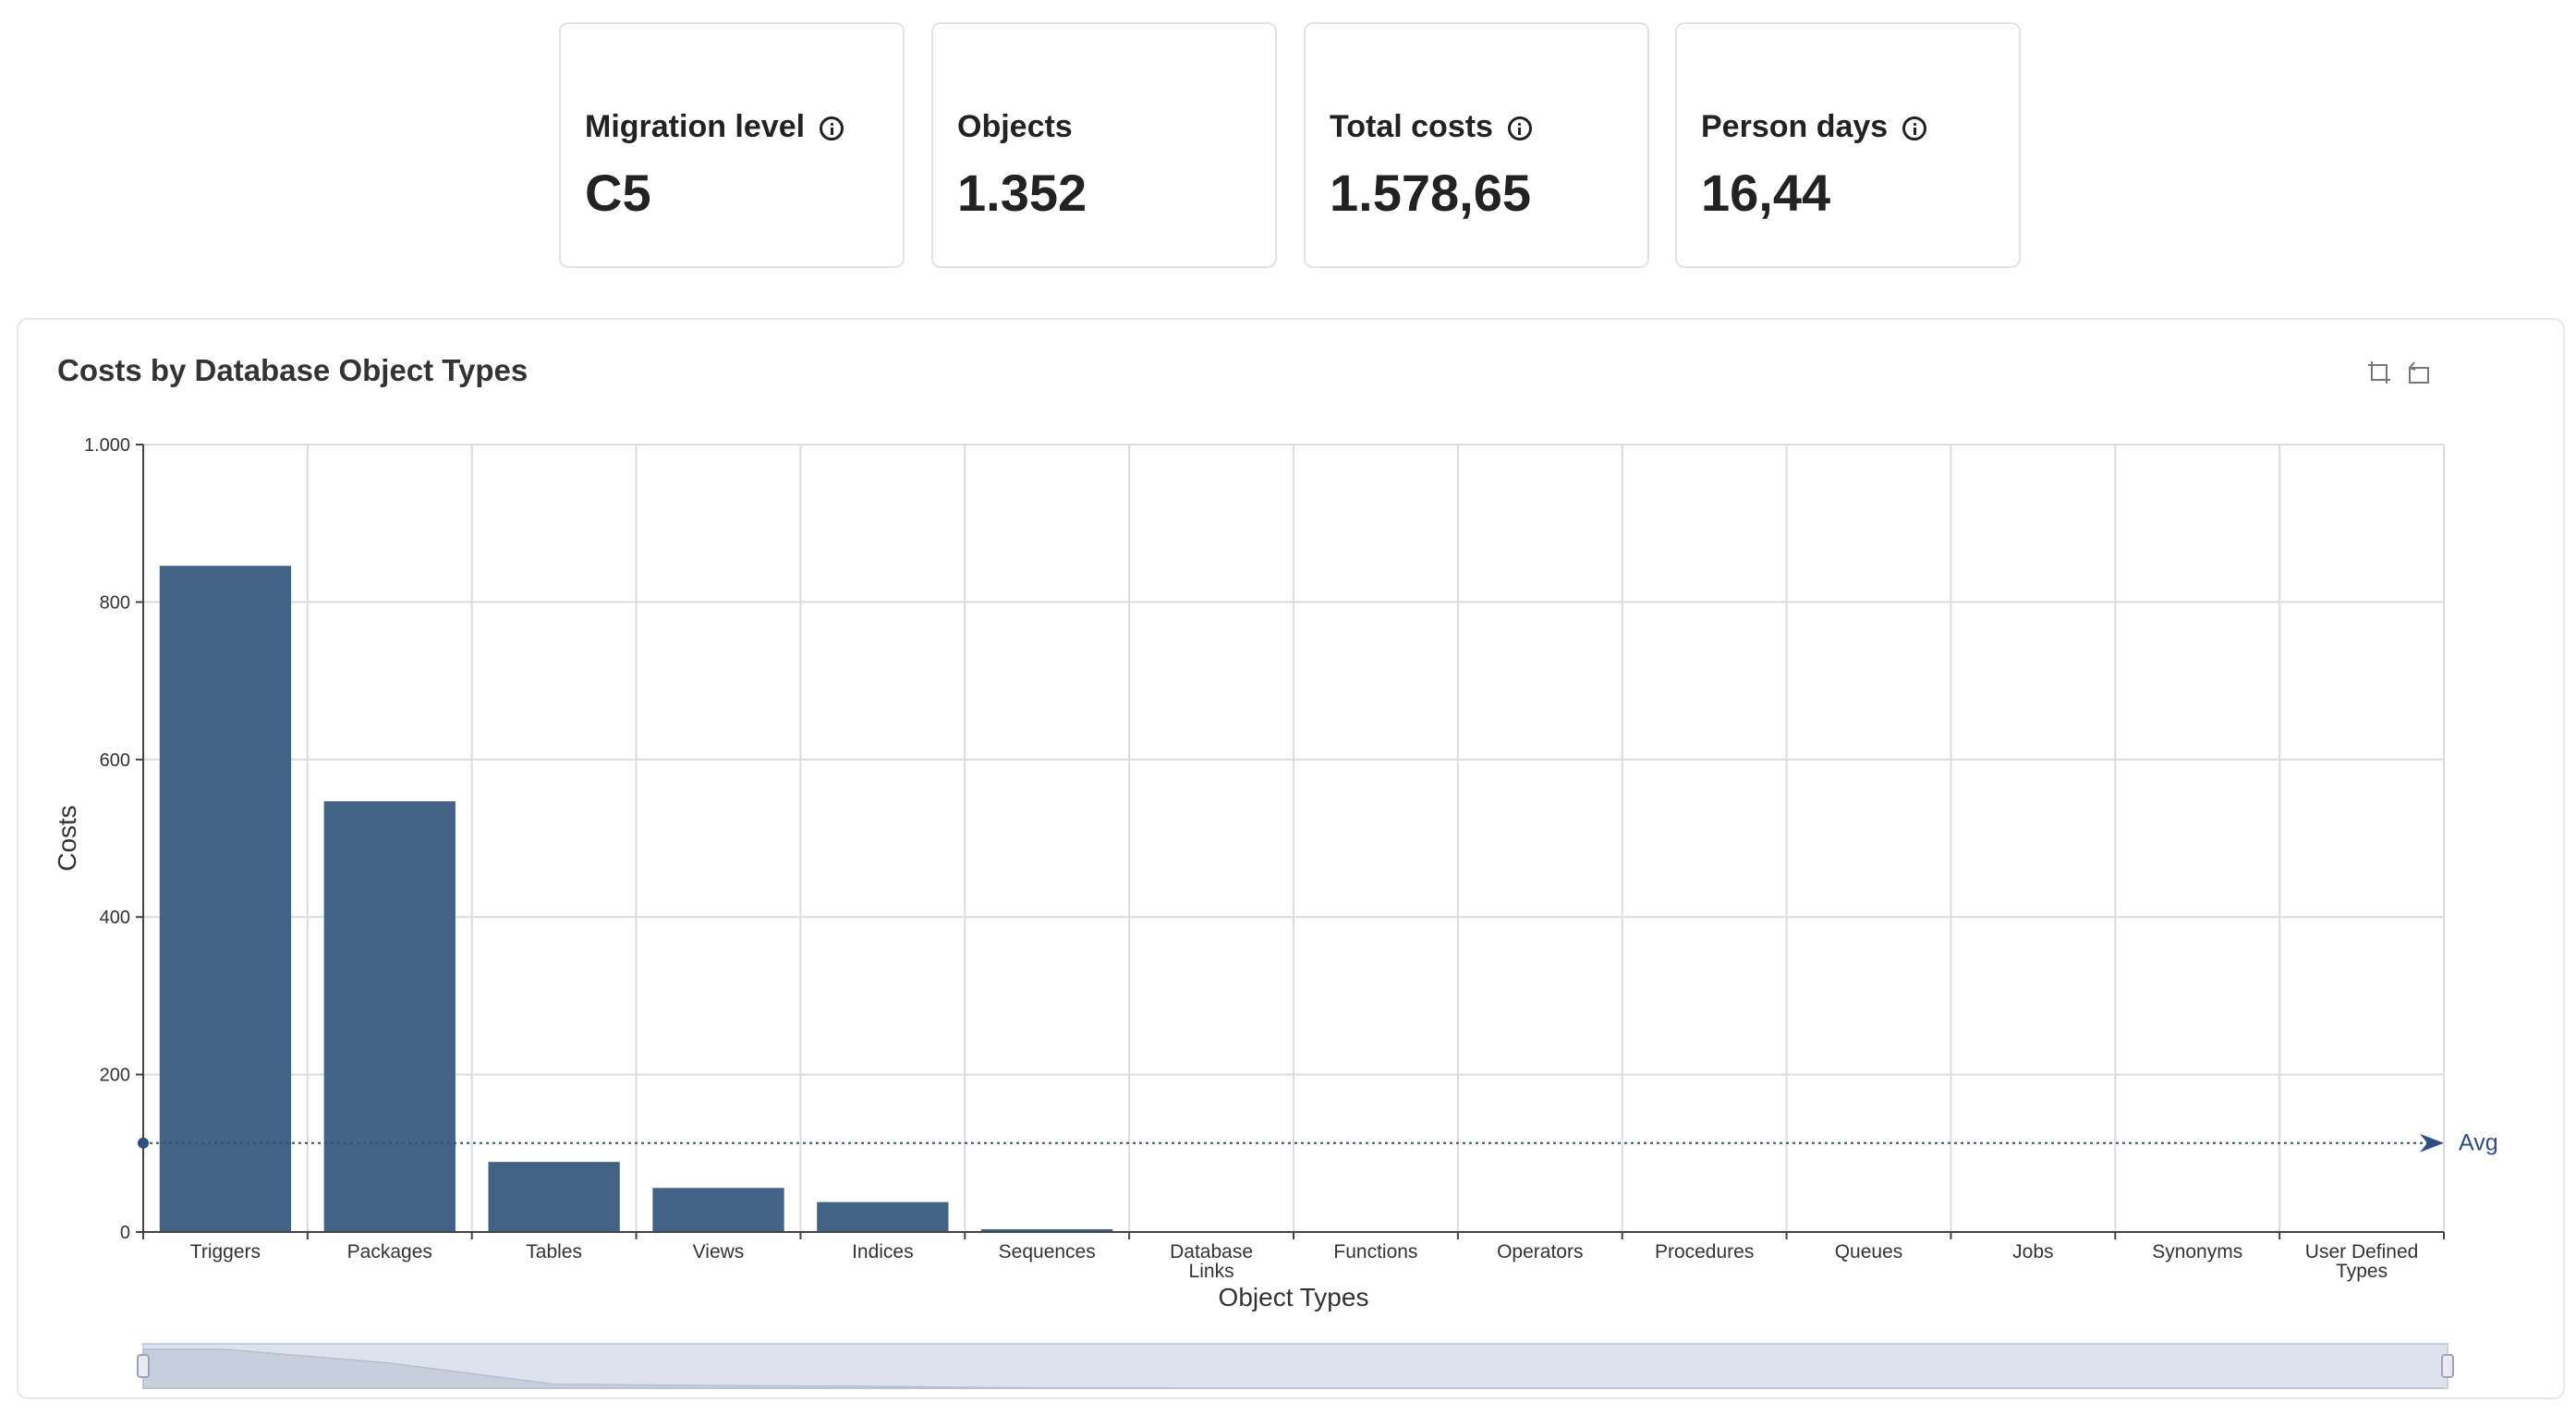 The width and height of the screenshot is (2576, 1415). Describe the element at coordinates (1022, 193) in the screenshot. I see `kpi-value: 1.352` at that location.